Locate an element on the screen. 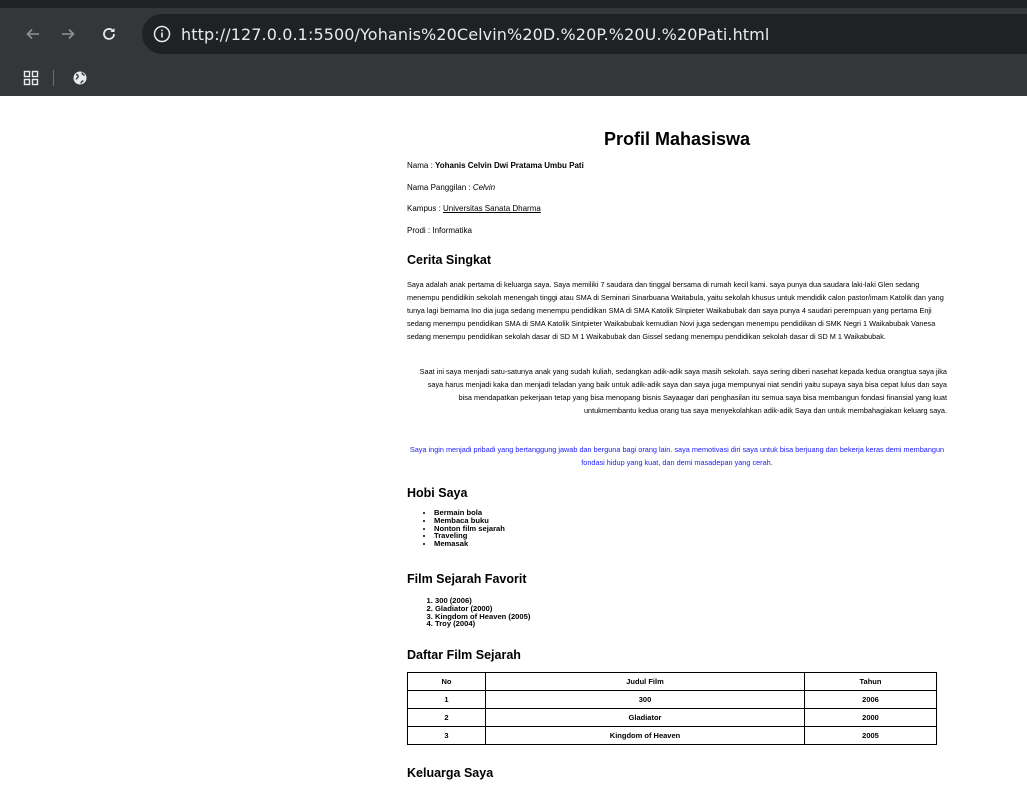 This screenshot has width=1027, height=785. info-kampus: Kampus : Universitas Sanata Dharma is located at coordinates (474, 208).